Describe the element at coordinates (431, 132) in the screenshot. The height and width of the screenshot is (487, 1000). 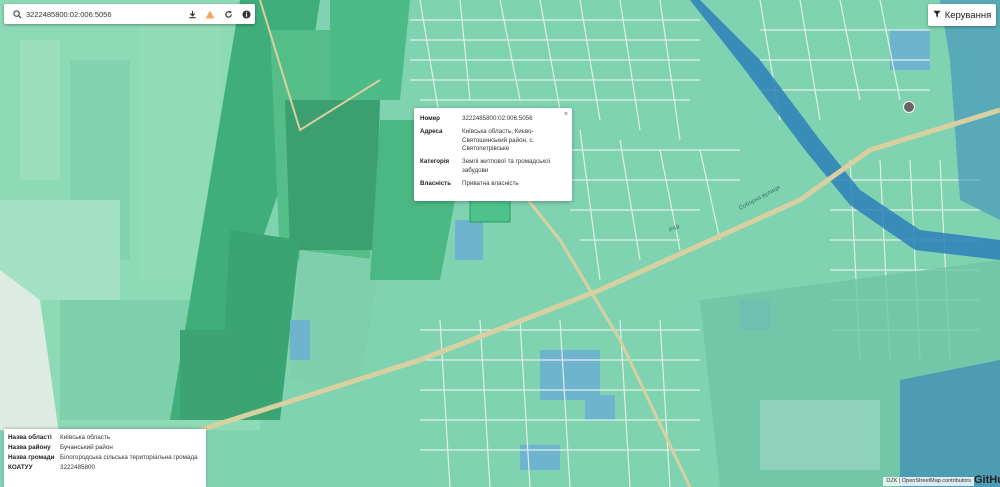
I see `popup-key: Адреса` at that location.